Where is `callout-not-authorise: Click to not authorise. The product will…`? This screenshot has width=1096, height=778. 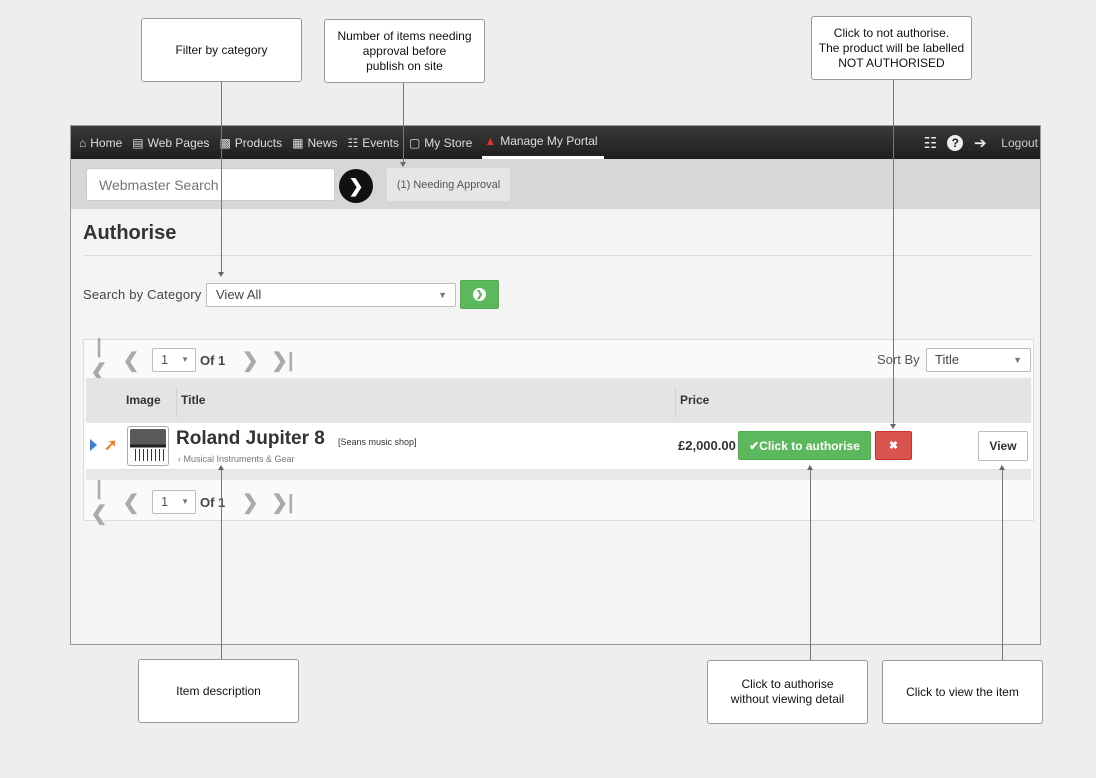
callout-not-authorise: Click to not authorise. The product will… is located at coordinates (891, 48).